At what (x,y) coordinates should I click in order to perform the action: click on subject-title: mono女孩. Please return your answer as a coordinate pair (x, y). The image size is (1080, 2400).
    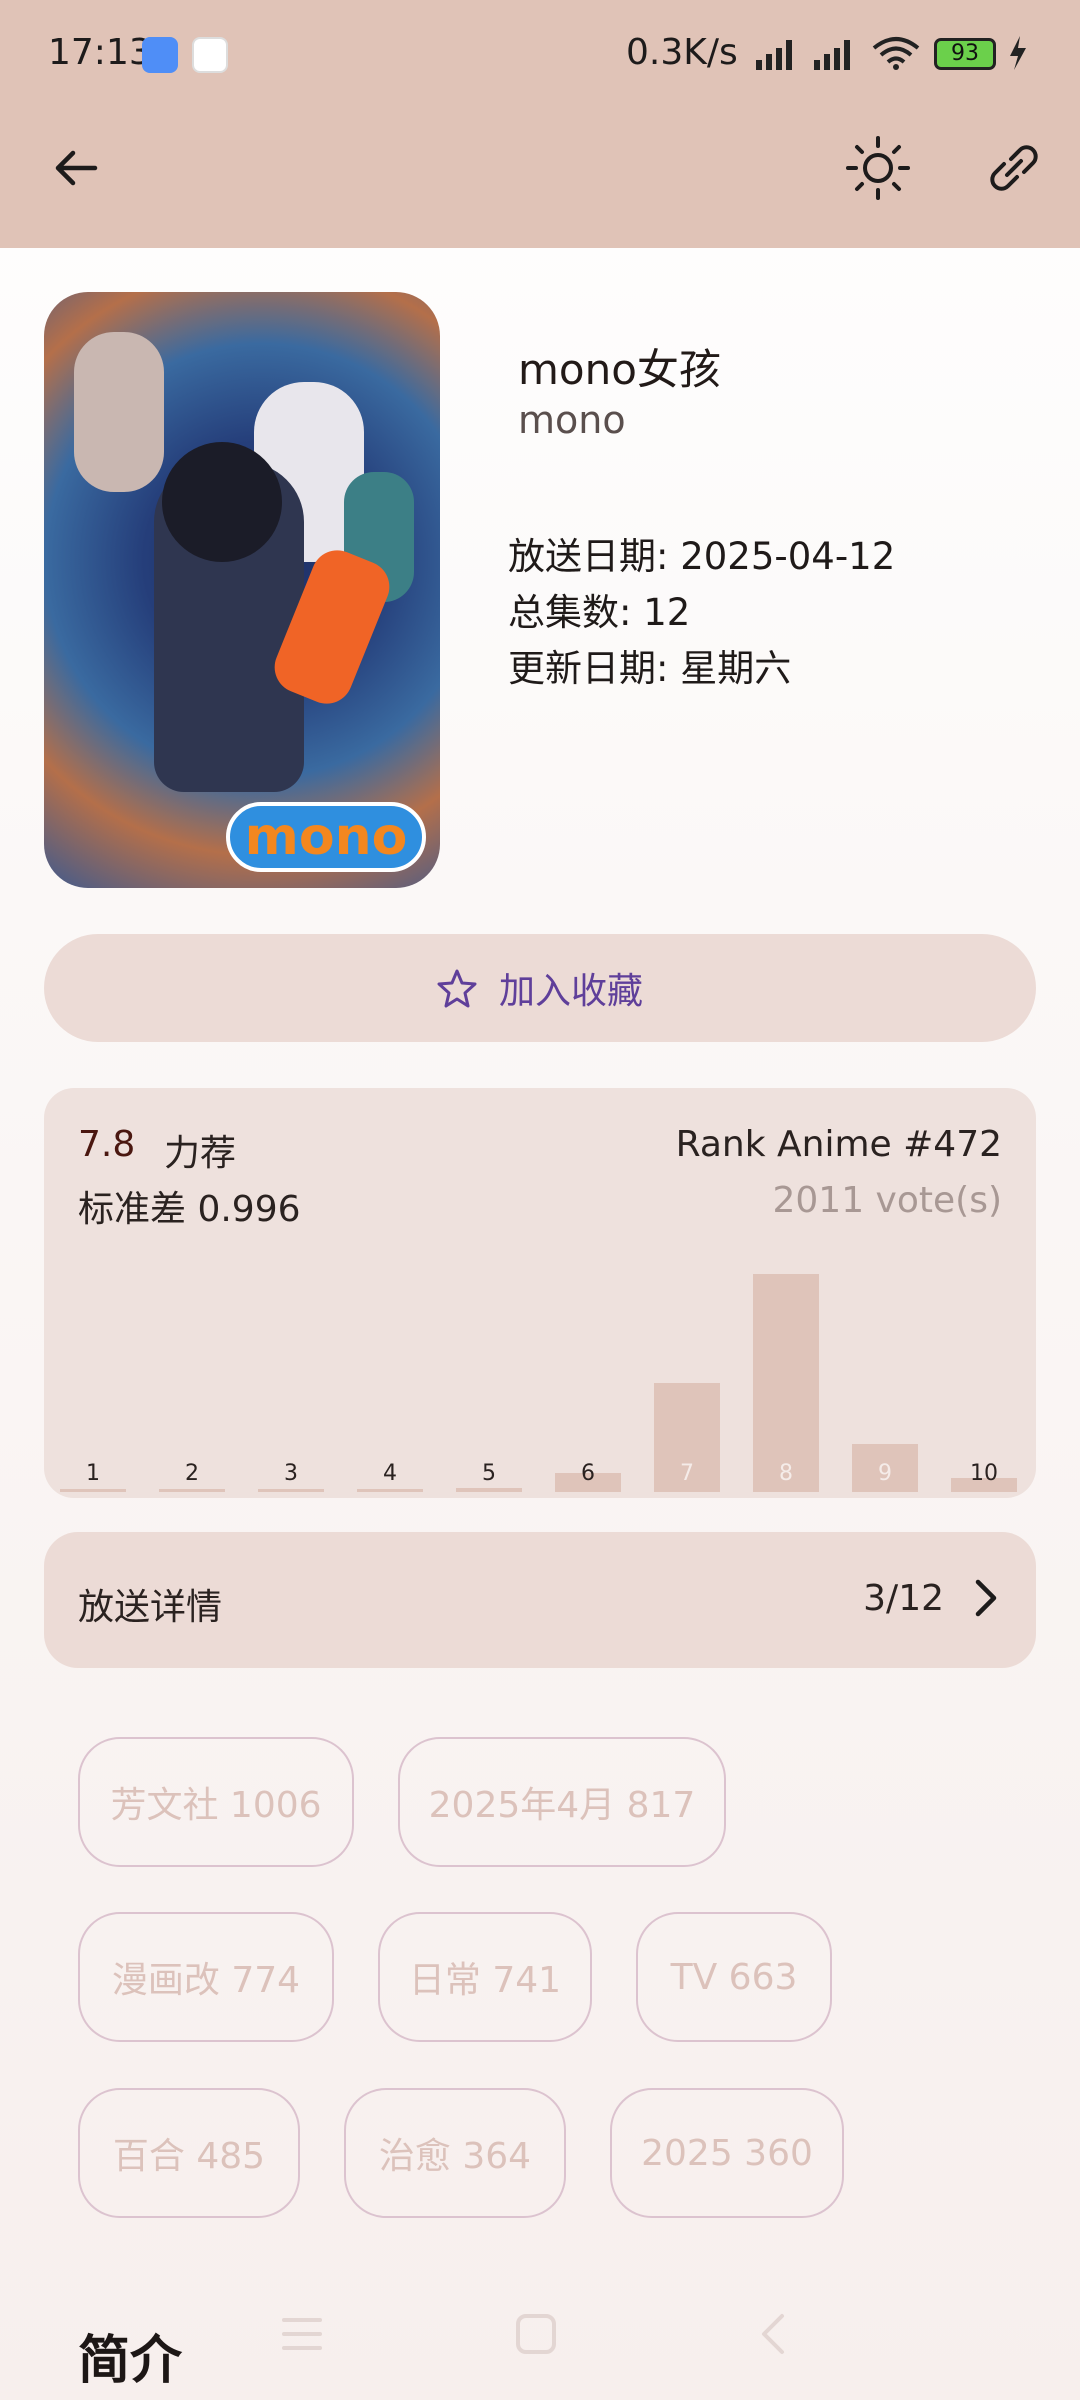
    Looking at the image, I should click on (619, 369).